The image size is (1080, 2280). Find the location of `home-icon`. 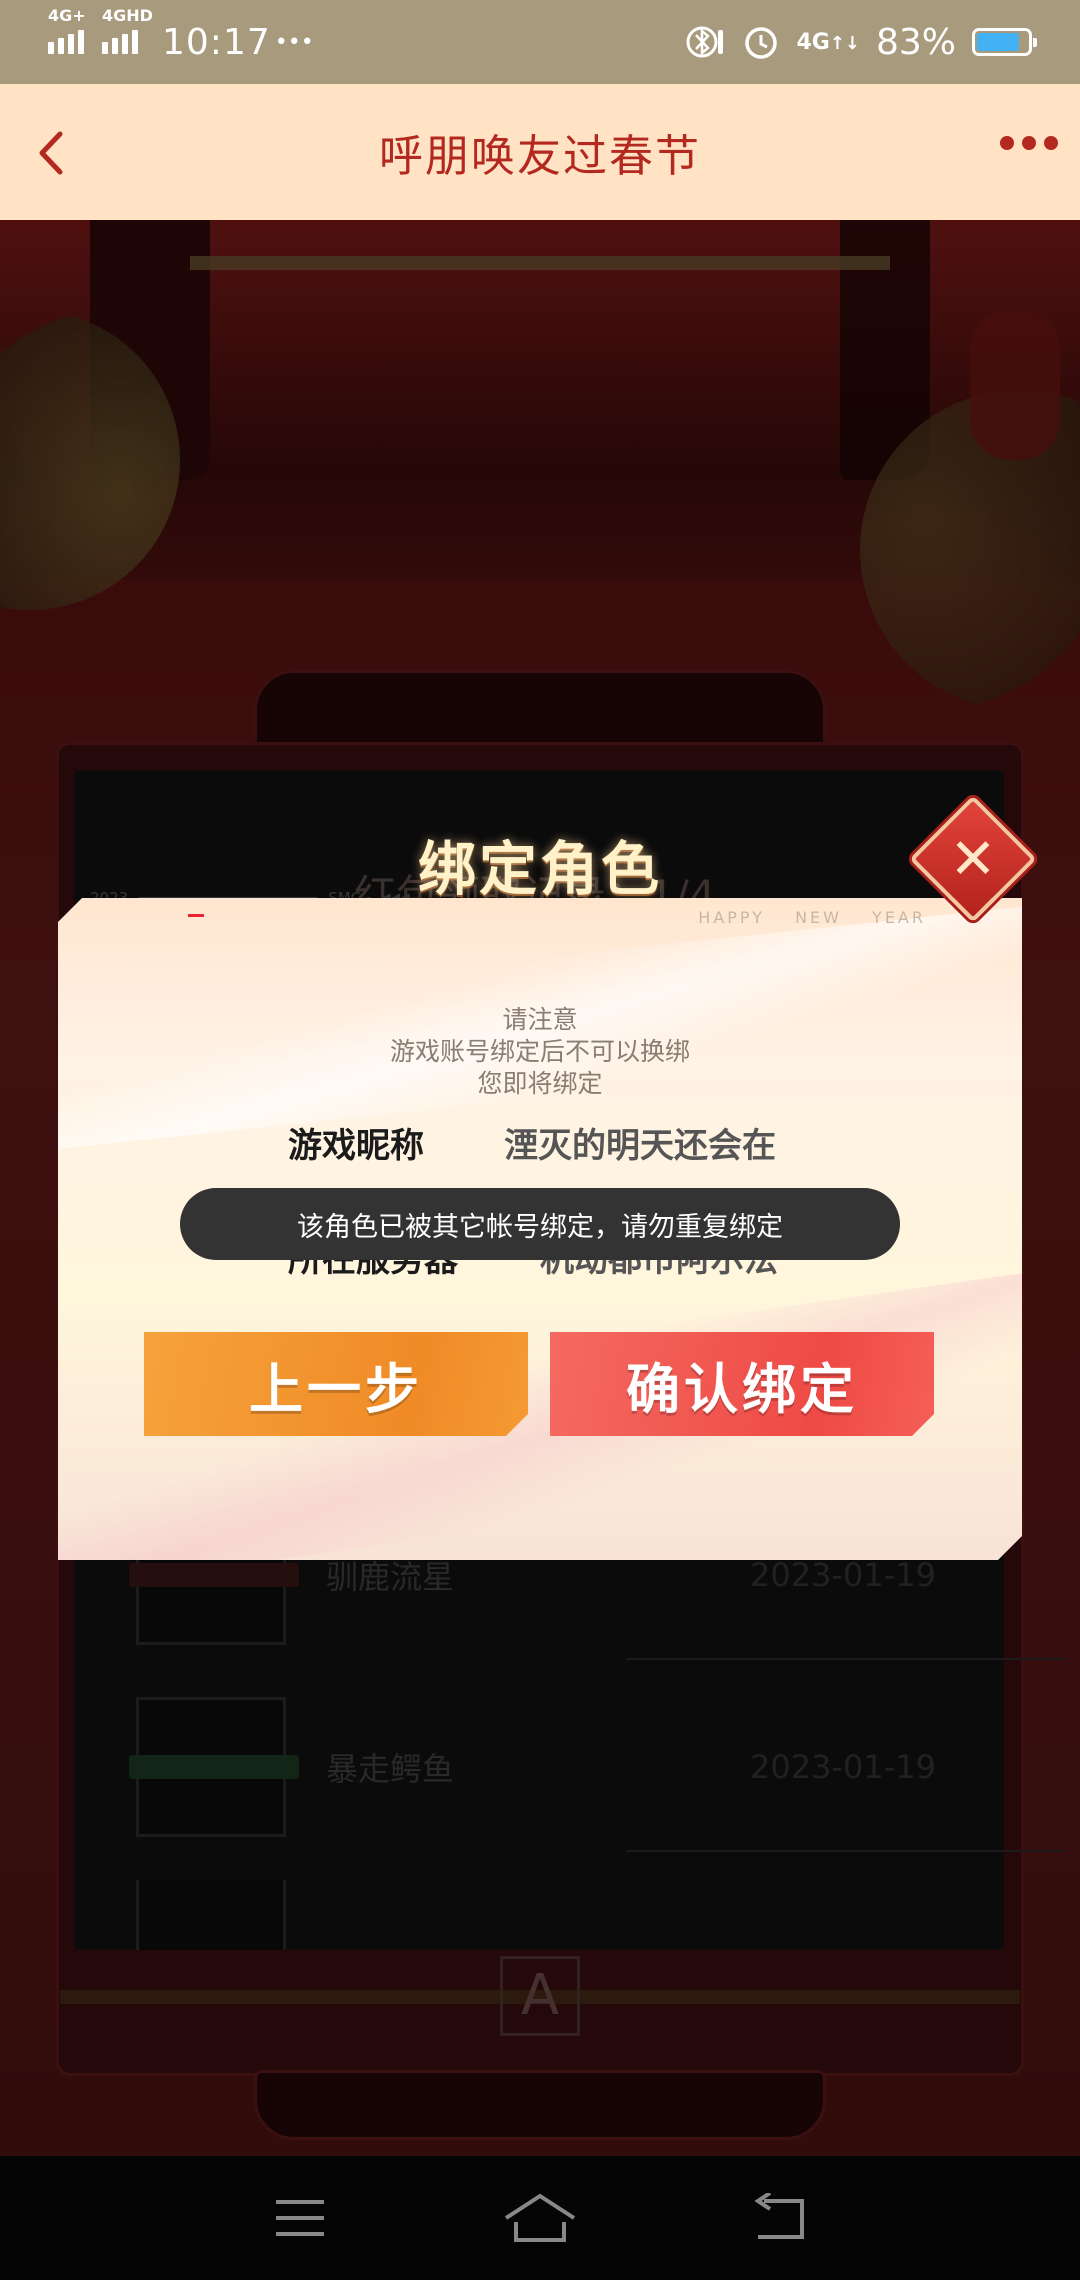

home-icon is located at coordinates (540, 2218).